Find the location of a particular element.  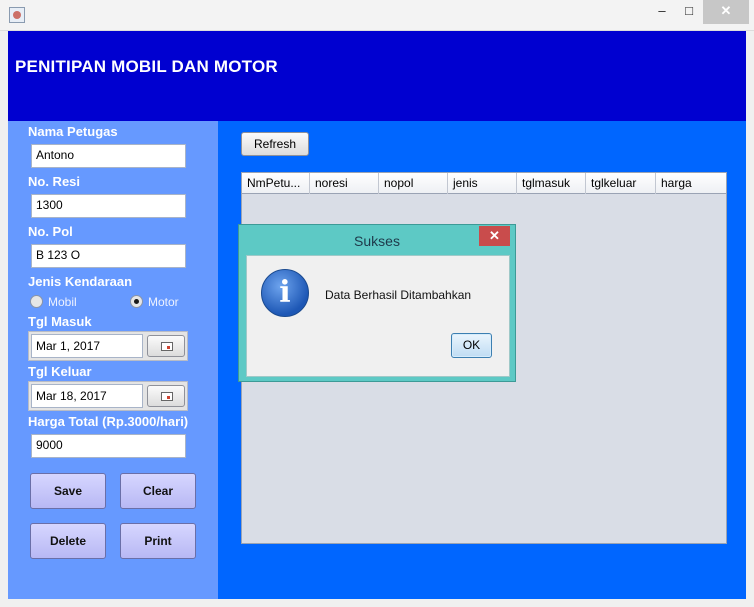

radio-motor-label: Motor is located at coordinates (163, 302).